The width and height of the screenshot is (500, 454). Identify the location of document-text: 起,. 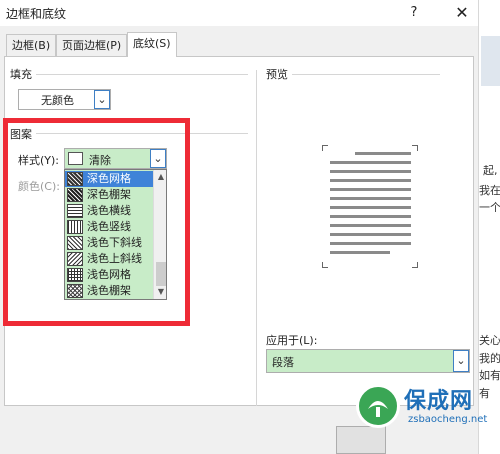
(490, 170).